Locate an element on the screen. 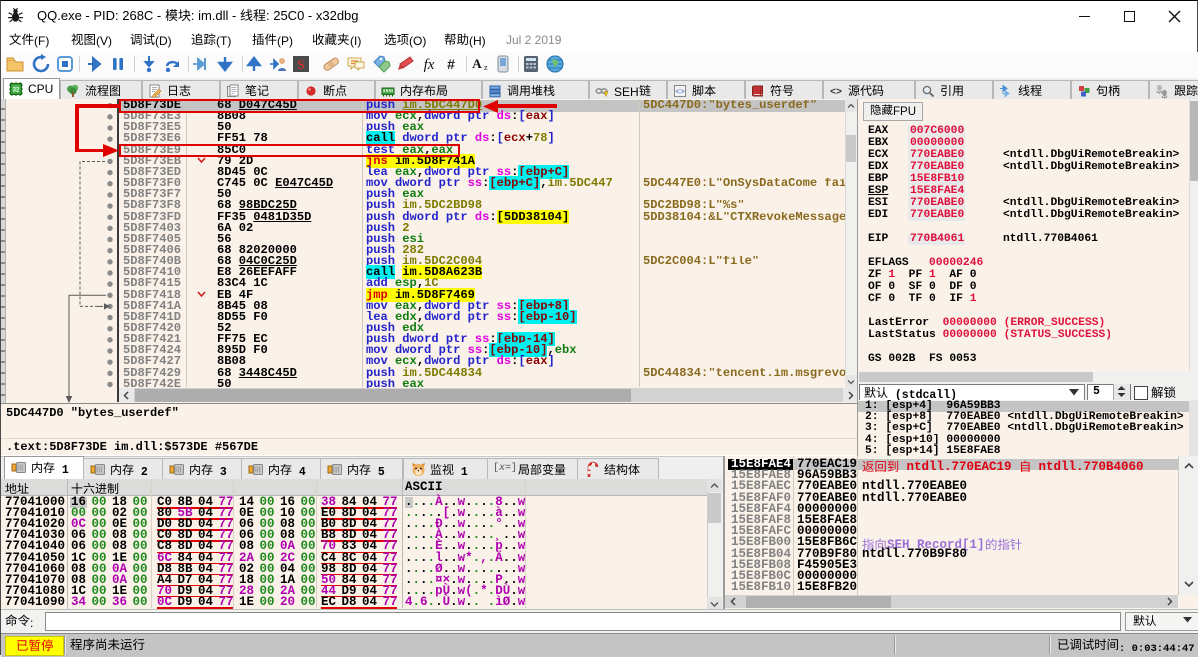 Image resolution: width=1198 pixels, height=657 pixels. svg-text: z is located at coordinates (486, 67).